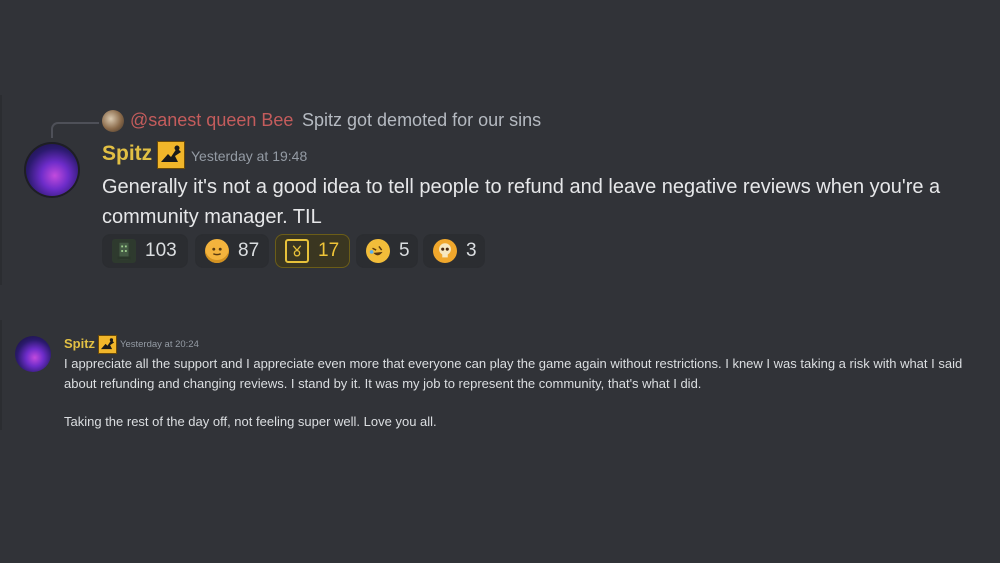 The image size is (1000, 563). Describe the element at coordinates (159, 344) in the screenshot. I see `timestamp: Yesterday at 20:24` at that location.